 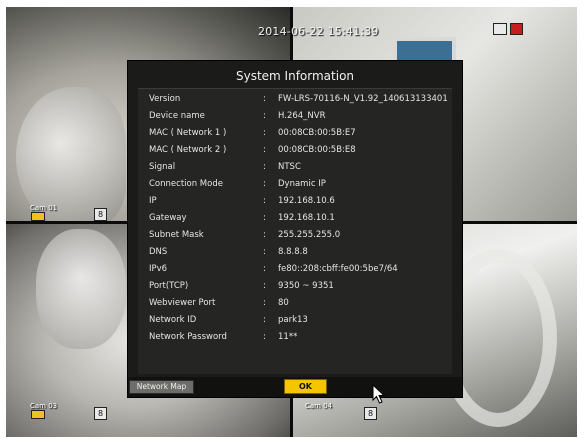 What do you see at coordinates (306, 286) in the screenshot?
I see `info-value: 9350 ~ 9351` at bounding box center [306, 286].